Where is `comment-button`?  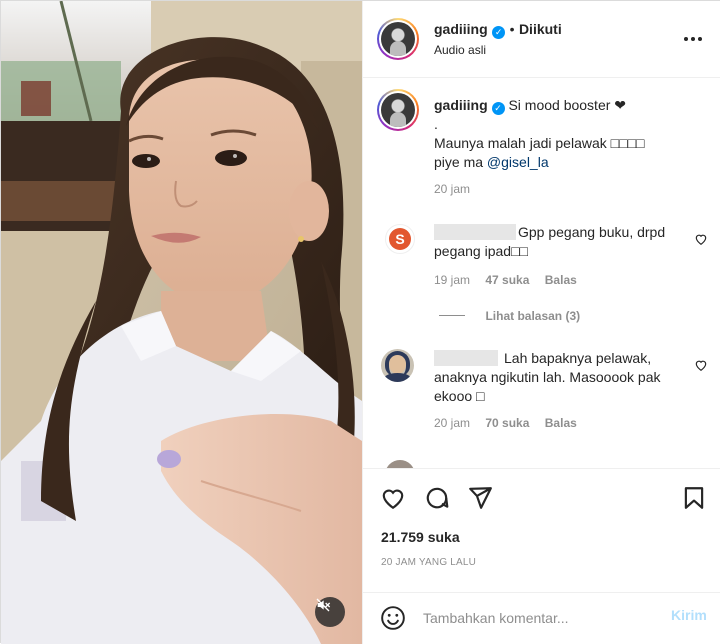
comment-button is located at coordinates (437, 500).